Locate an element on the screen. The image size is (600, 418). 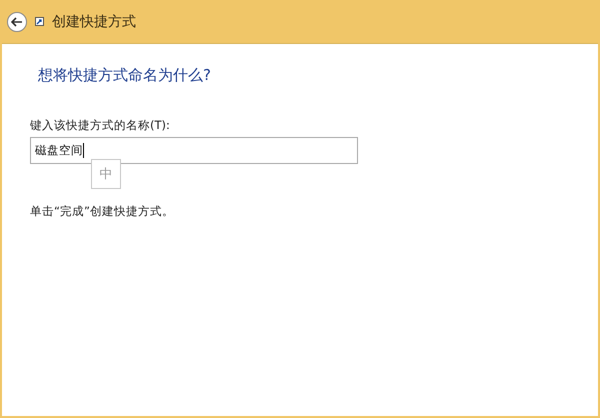
field-label: 键入该快捷方式的名称(T): is located at coordinates (100, 125).